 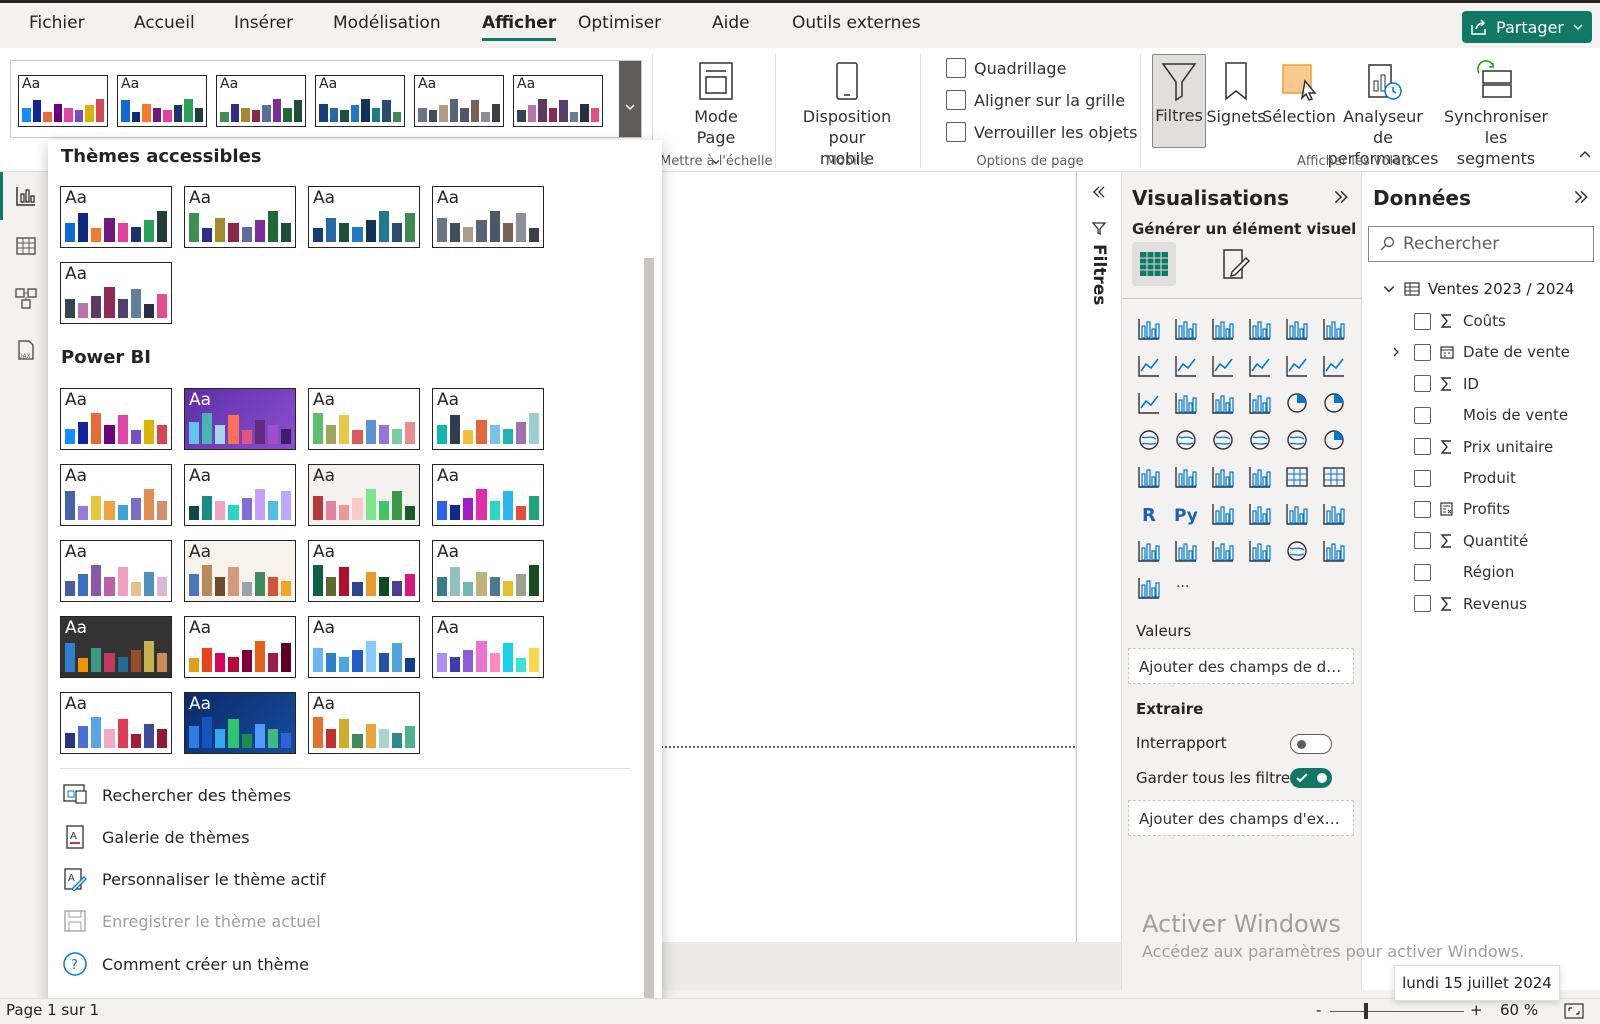 What do you see at coordinates (1223, 477) in the screenshot?
I see `kpi-icon` at bounding box center [1223, 477].